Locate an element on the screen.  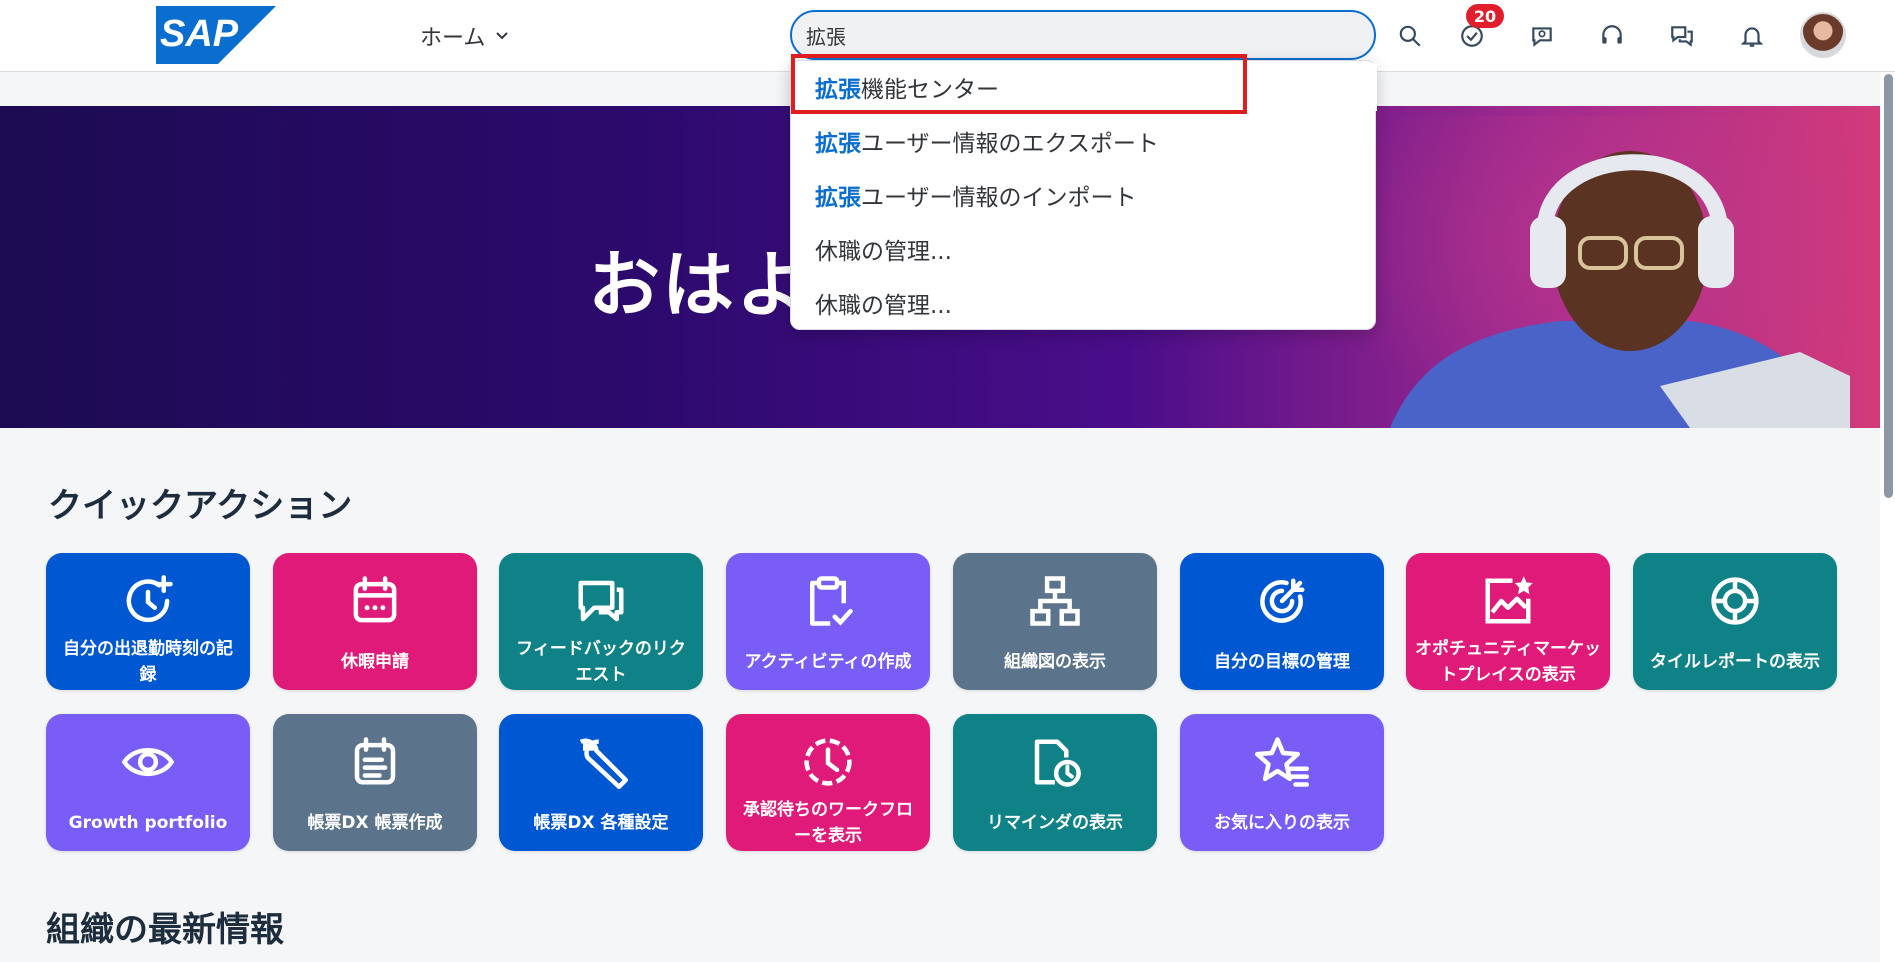
home-menu: ホーム is located at coordinates (464, 36).